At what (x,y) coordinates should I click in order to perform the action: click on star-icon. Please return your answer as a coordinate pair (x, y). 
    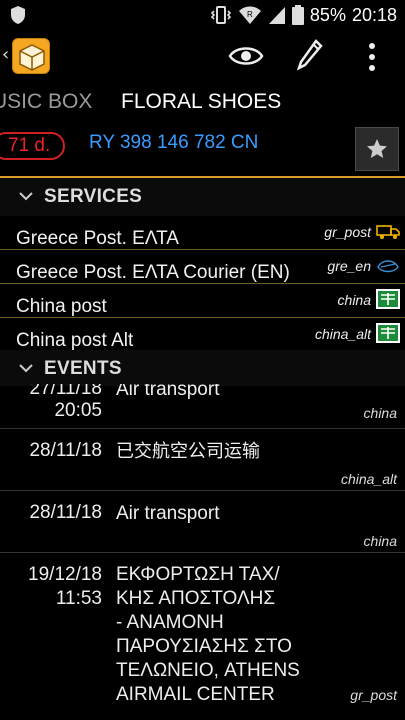
    Looking at the image, I should click on (377, 148).